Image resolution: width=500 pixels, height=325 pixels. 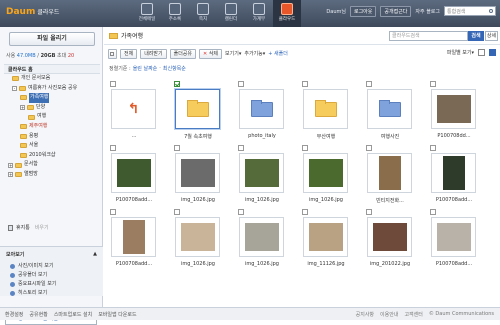 What do you see at coordinates (211, 53) in the screenshot?
I see `delete-button: ✕ 삭제` at bounding box center [211, 53].